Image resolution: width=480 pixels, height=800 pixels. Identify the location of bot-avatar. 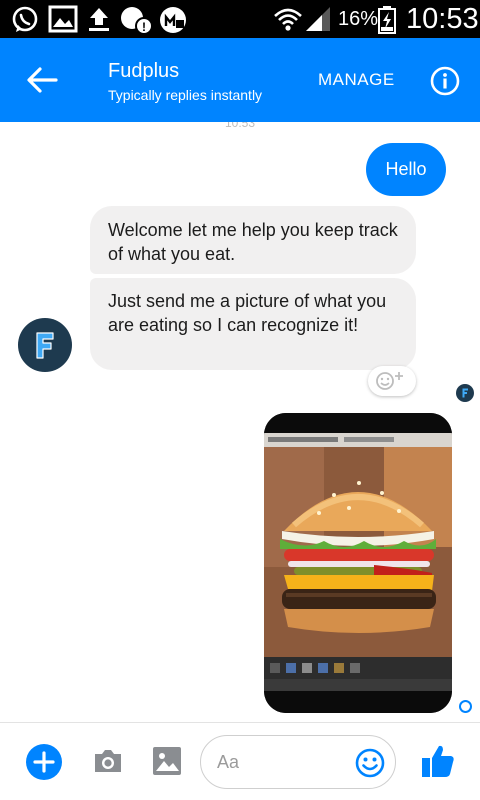
(45, 345).